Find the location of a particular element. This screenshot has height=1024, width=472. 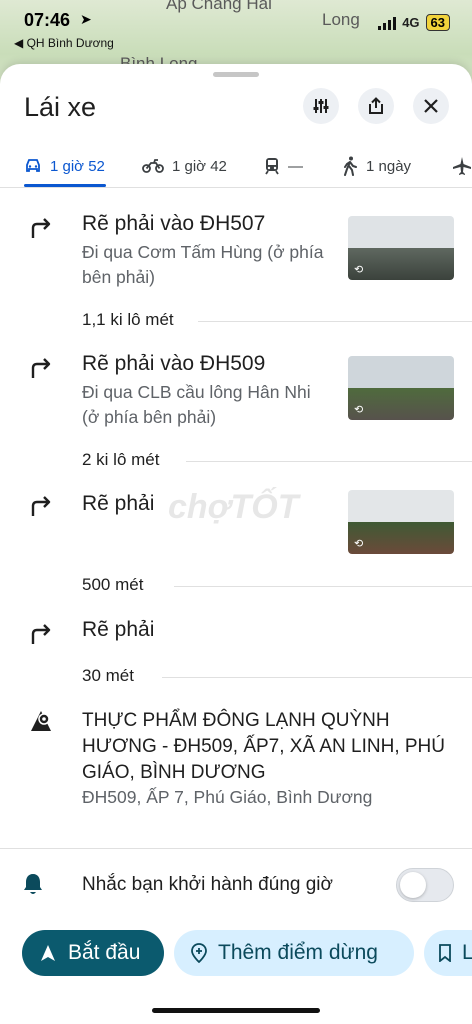

step-distance: 1,1 ki lô mét is located at coordinates (128, 319).